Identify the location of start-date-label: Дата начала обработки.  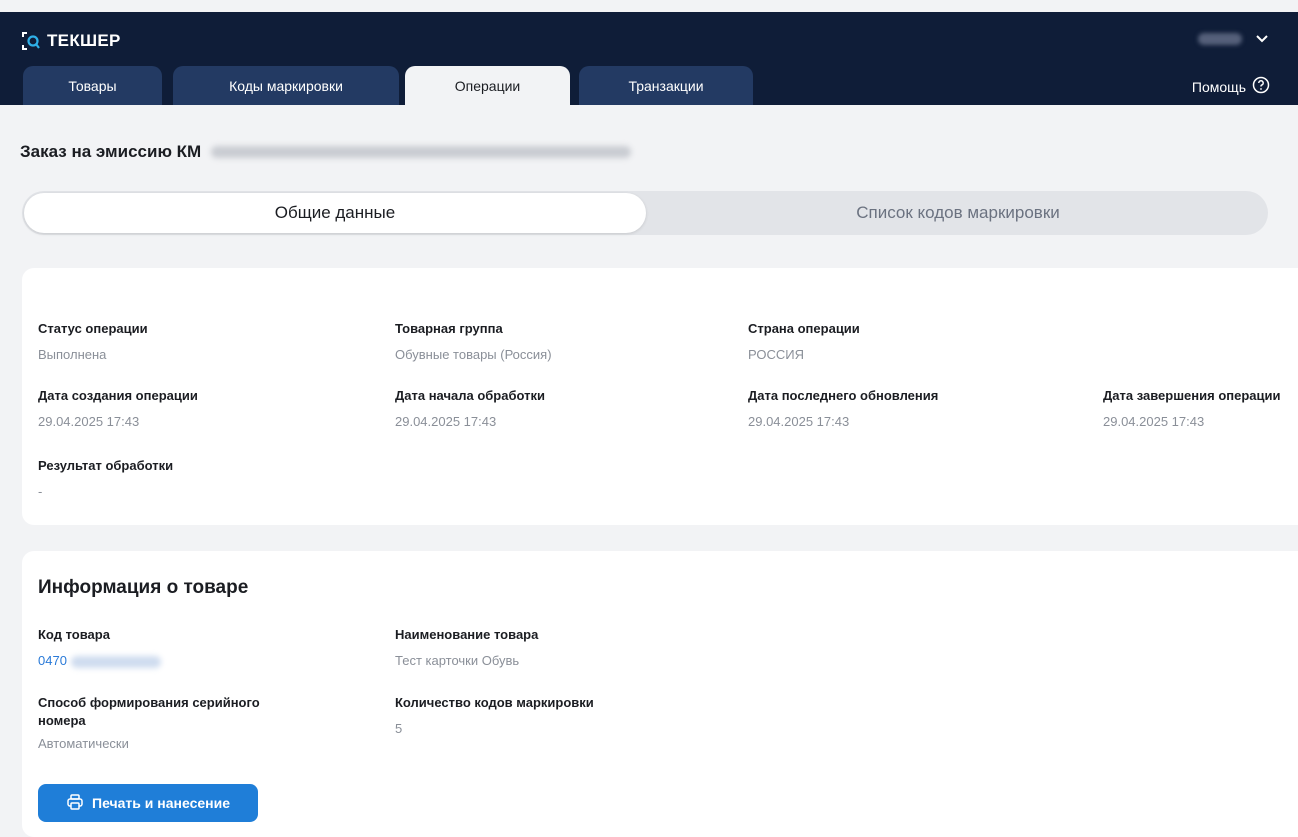
(470, 395).